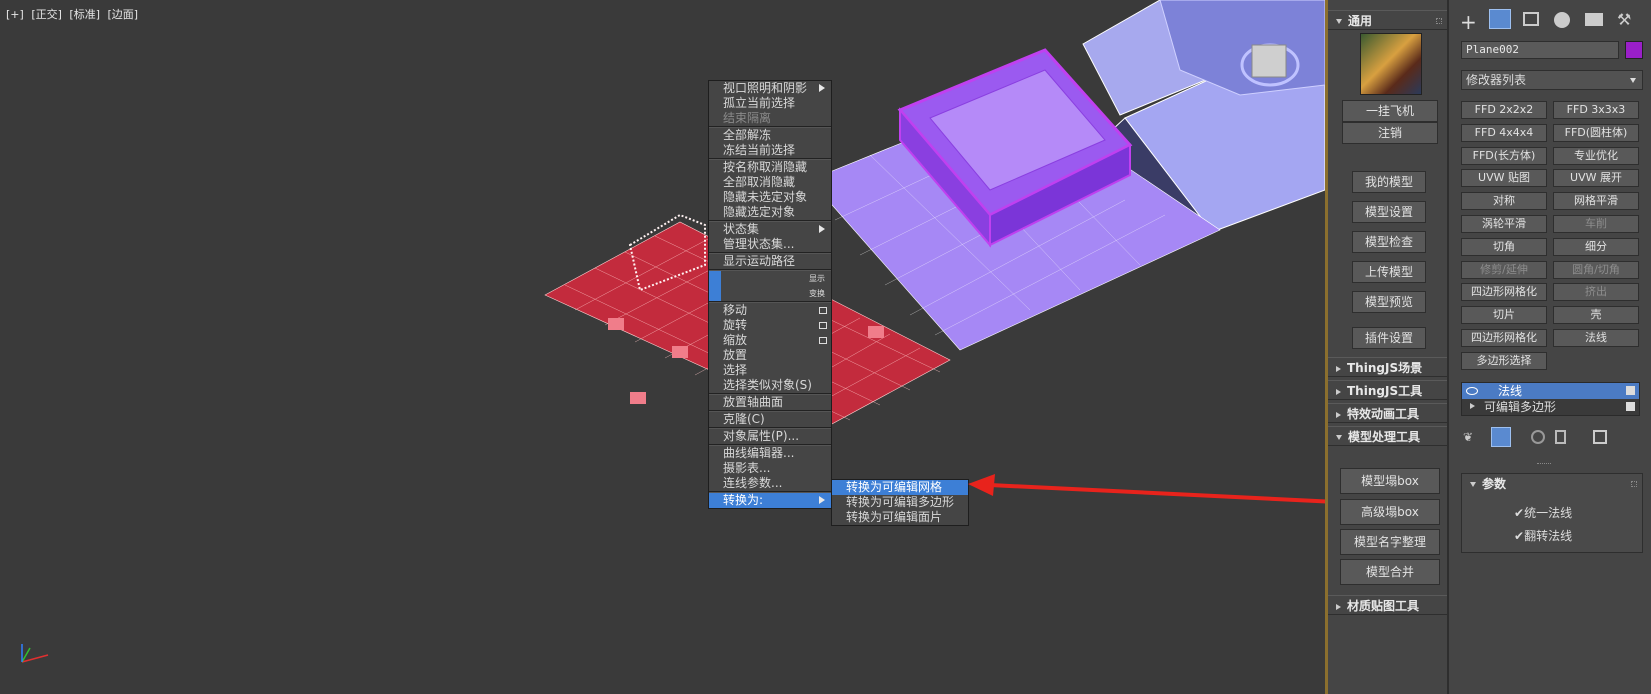 The image size is (1651, 694). Describe the element at coordinates (1550, 407) in the screenshot. I see `stack-item-editable-poly: 可编辑多边形` at that location.